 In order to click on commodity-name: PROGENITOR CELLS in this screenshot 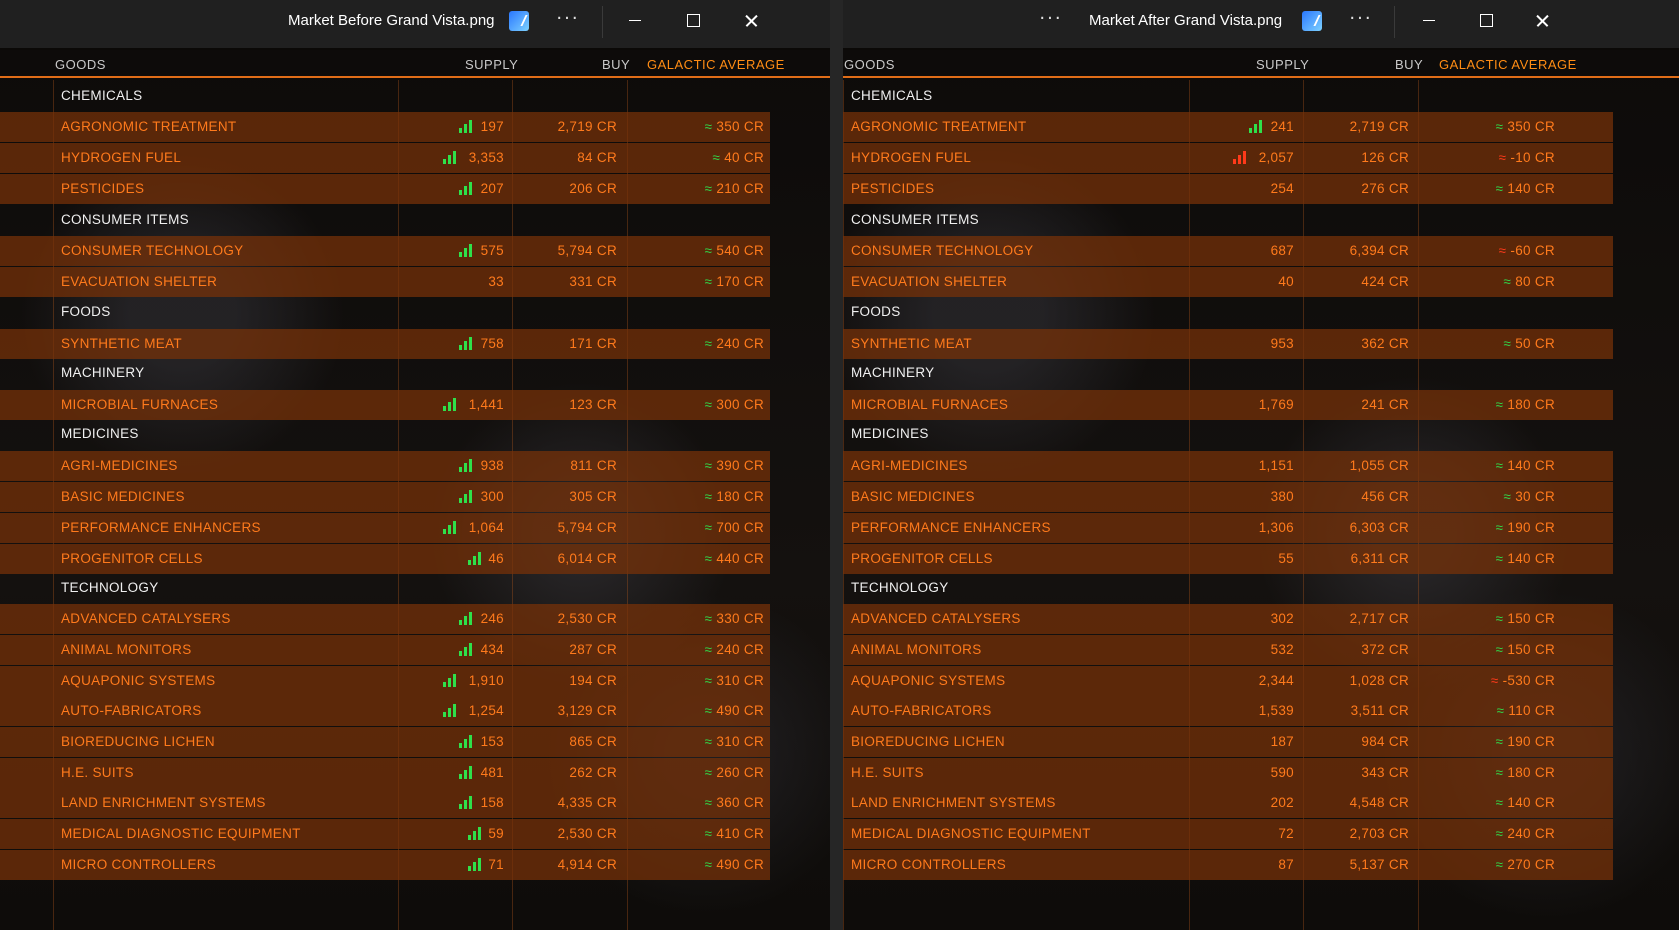, I will do `click(922, 558)`.